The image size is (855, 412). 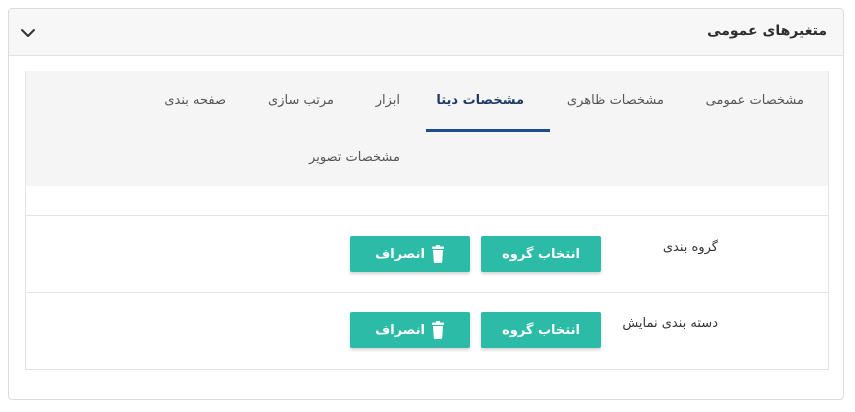 I want to click on cancel-grouping-button: انصراف, so click(x=410, y=254).